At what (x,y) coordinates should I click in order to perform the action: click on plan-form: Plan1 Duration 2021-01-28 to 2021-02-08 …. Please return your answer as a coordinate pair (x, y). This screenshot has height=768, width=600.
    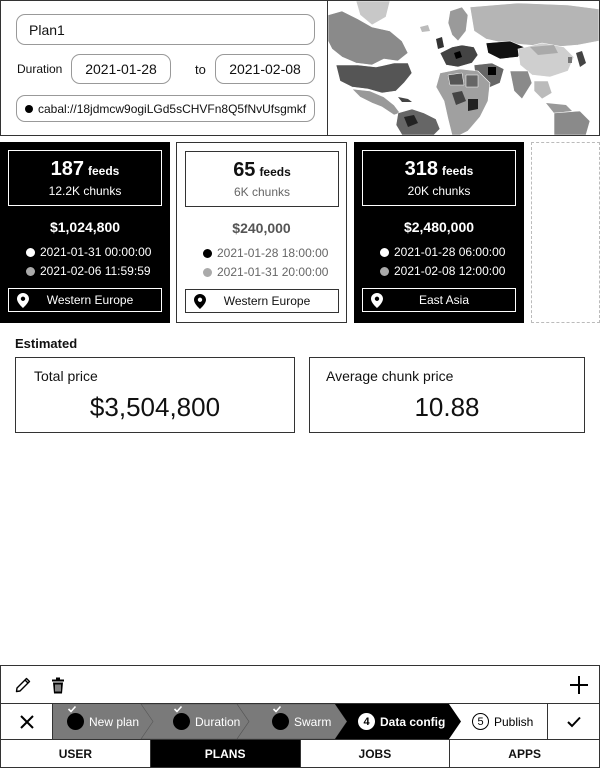
    Looking at the image, I should click on (164, 68).